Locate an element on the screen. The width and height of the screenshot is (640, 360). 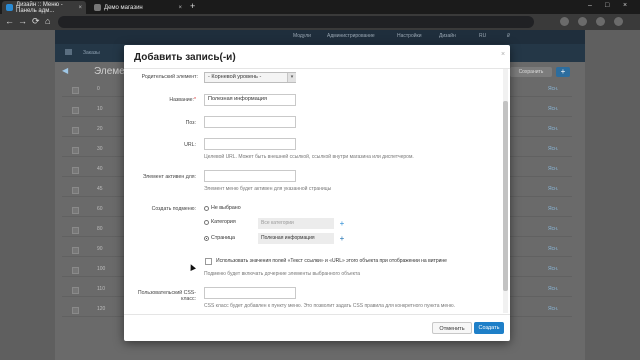
close-window-icon: × is located at coordinates (625, 5).